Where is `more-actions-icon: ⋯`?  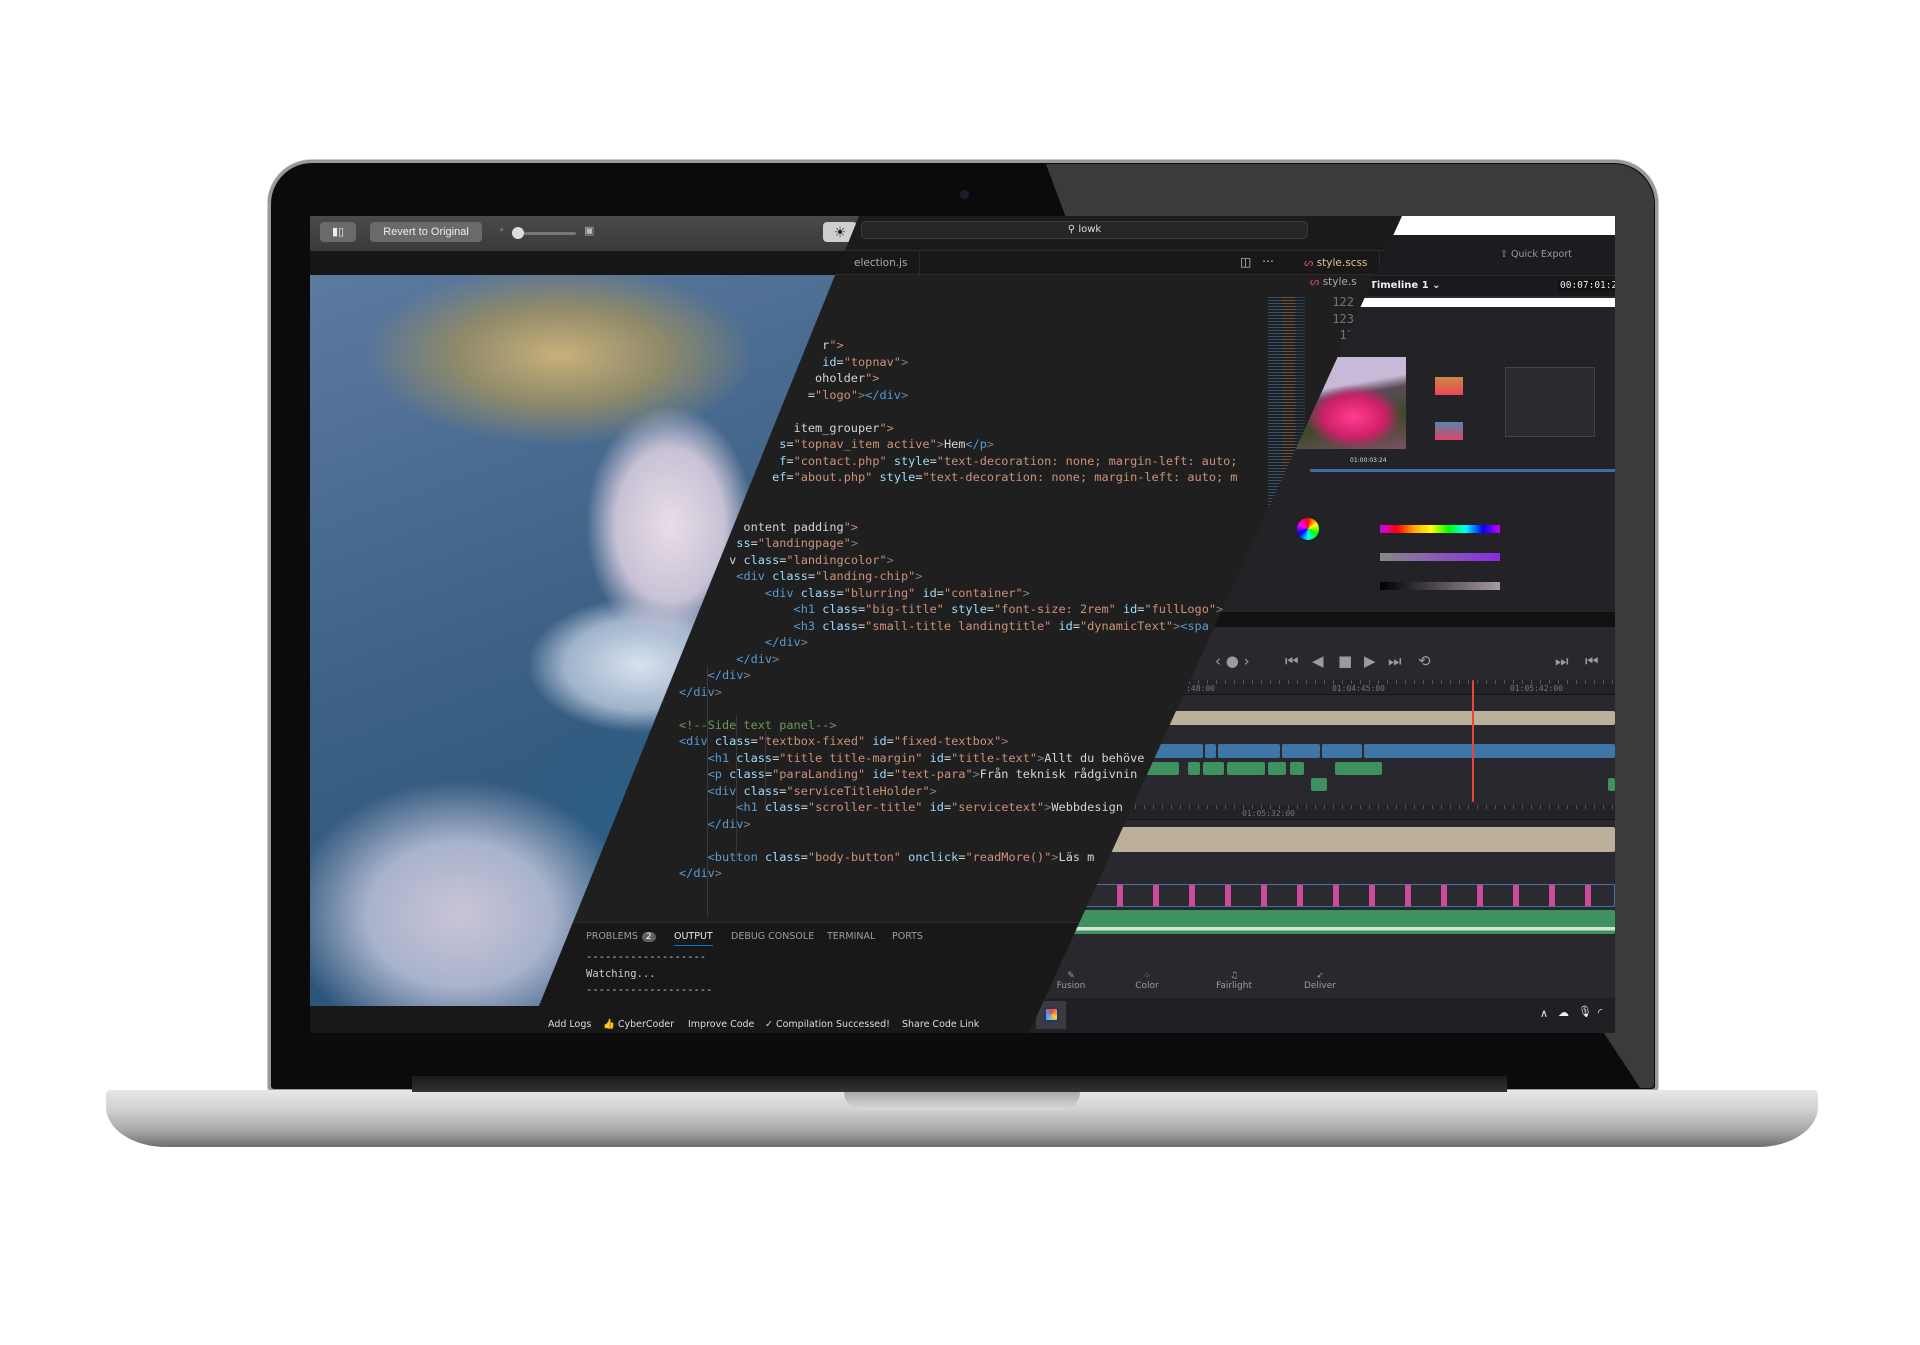
more-actions-icon: ⋯ is located at coordinates (1268, 261).